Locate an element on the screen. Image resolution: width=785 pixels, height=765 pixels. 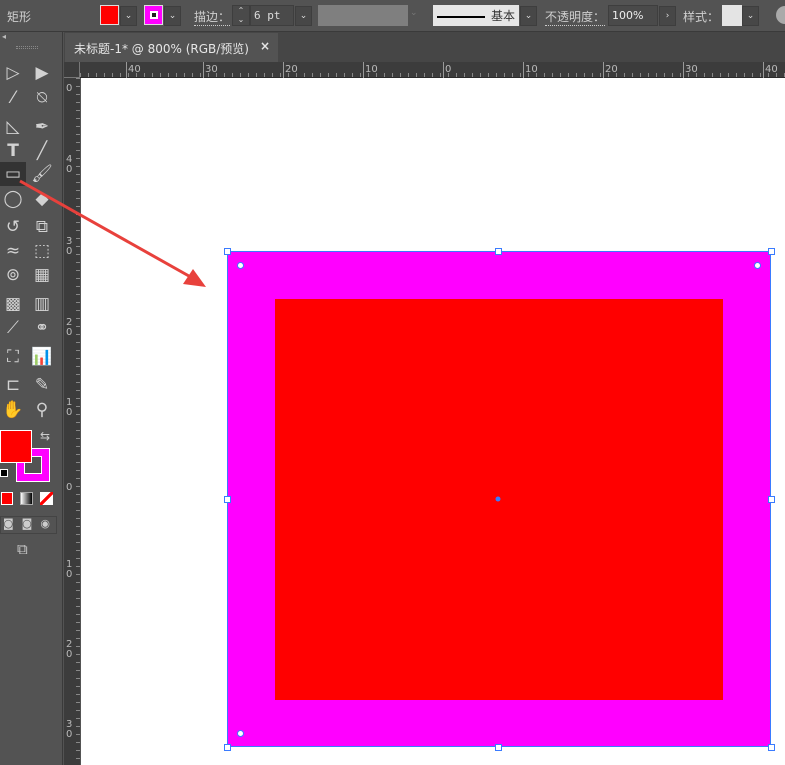
center-point is located at coordinates (498, 499).